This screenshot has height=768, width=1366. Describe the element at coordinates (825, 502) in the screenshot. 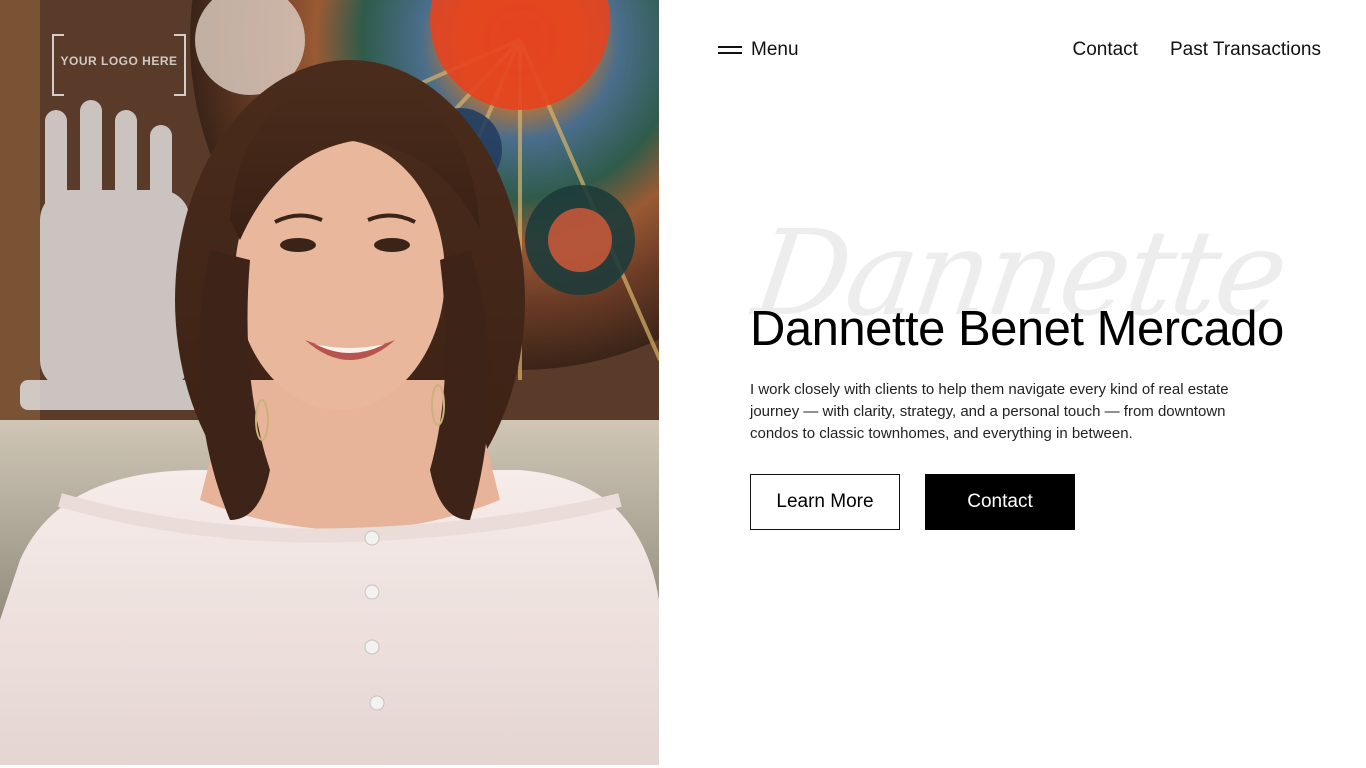

I see `learn-more-button: Learn More` at that location.